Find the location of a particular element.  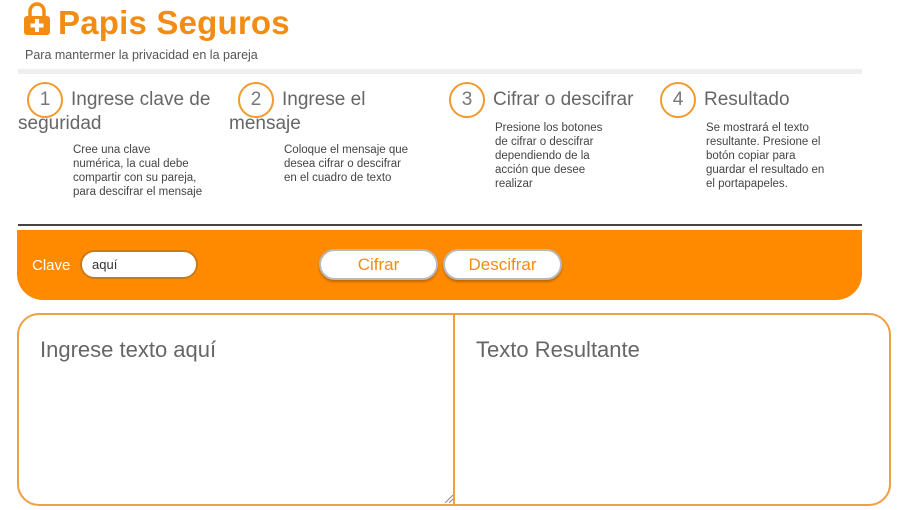

step-number: 4 is located at coordinates (678, 100).